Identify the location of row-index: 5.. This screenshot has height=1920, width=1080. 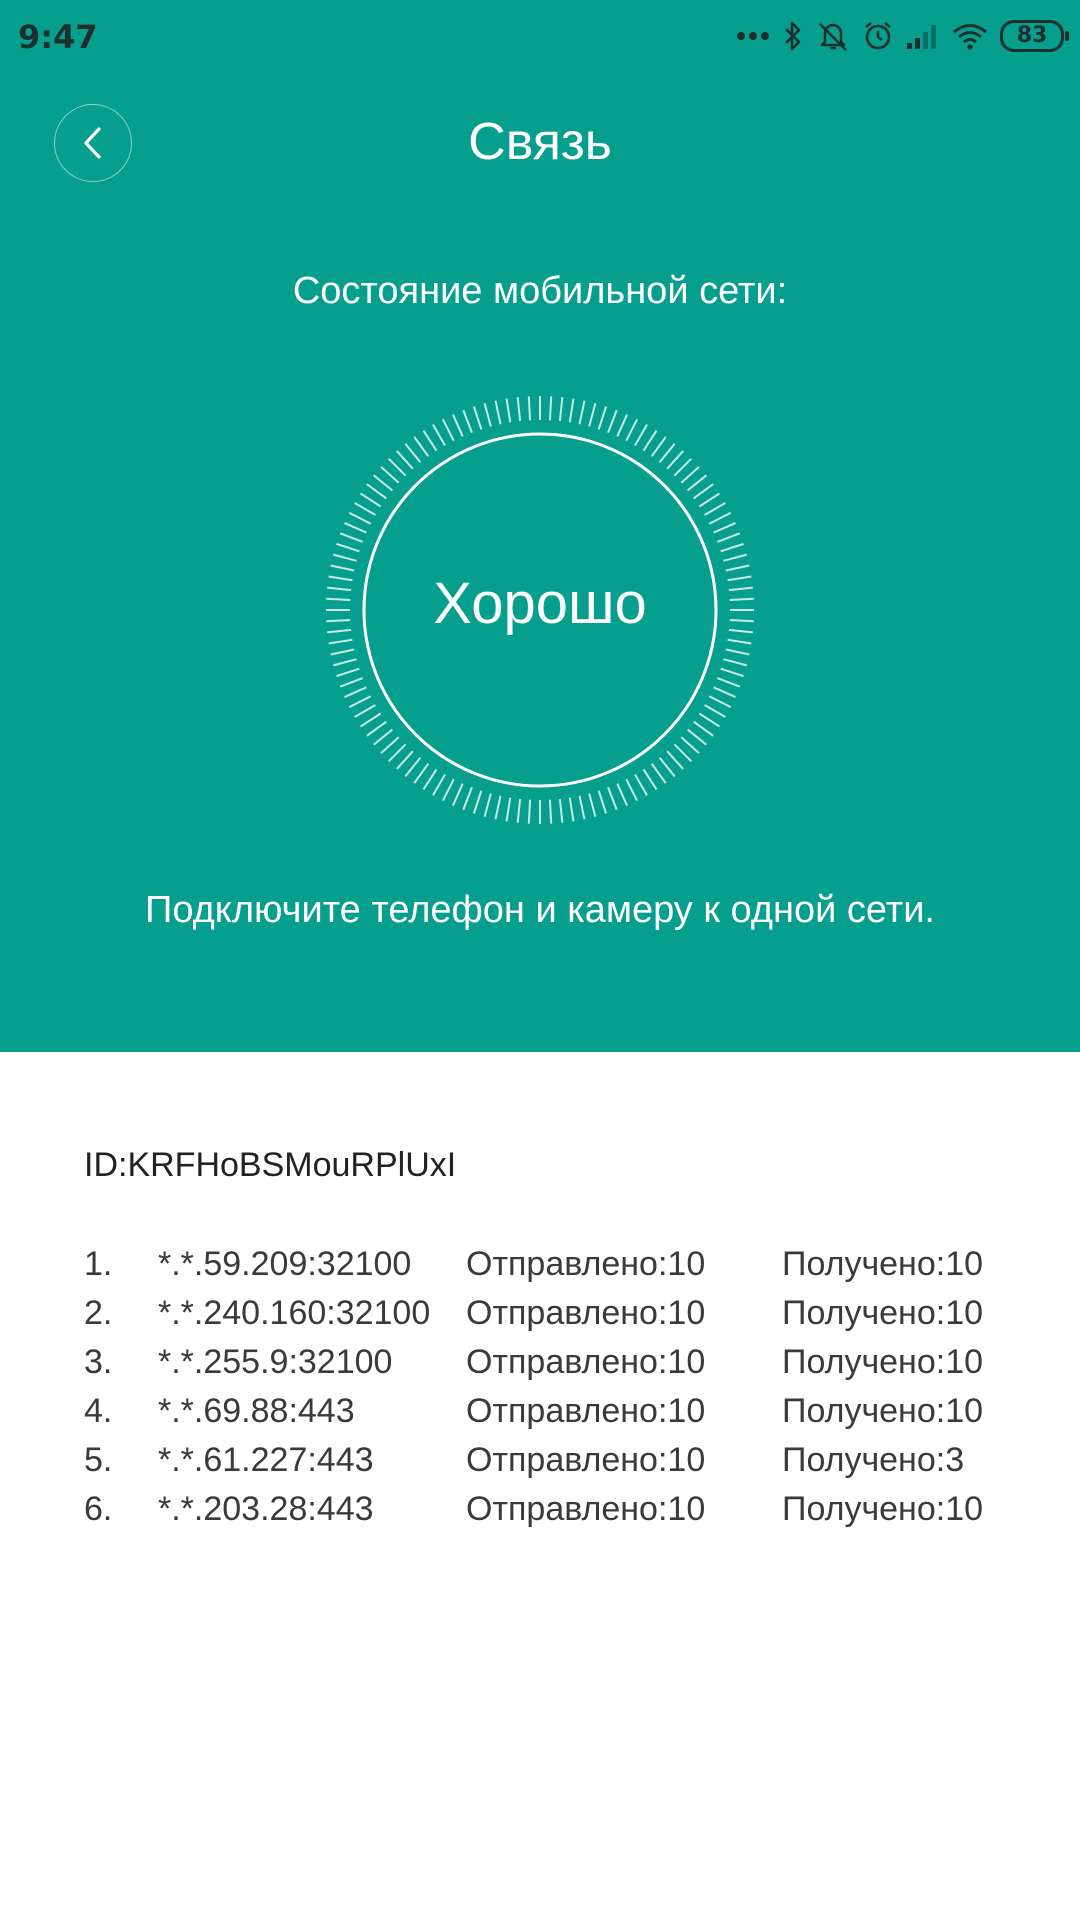
(98, 1460).